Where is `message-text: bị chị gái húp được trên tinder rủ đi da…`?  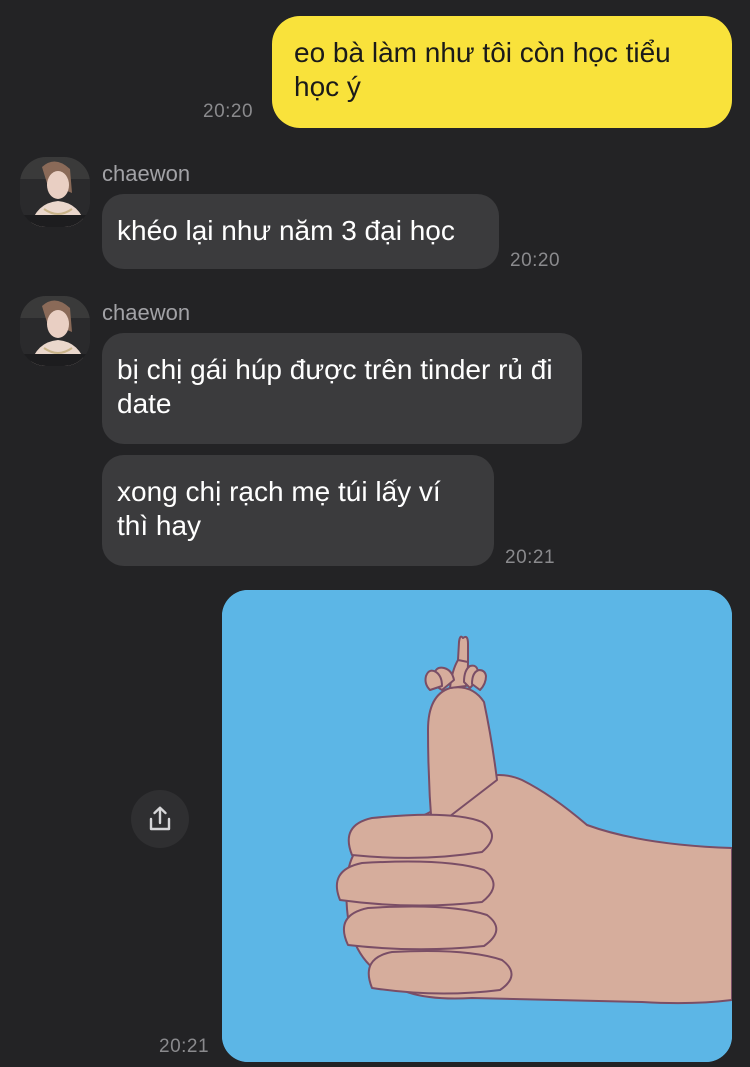
message-text: bị chị gái húp được trên tinder rủ đi da… is located at coordinates (335, 386).